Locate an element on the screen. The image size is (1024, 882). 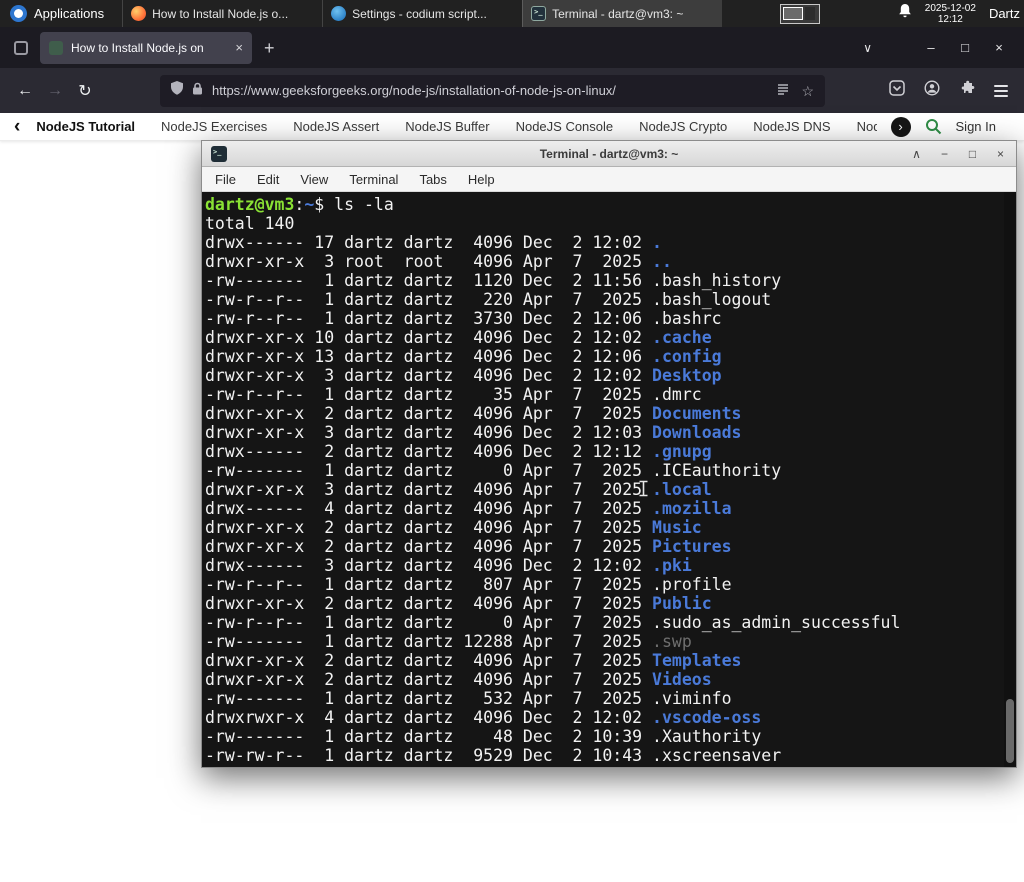
notification-bell-icon is located at coordinates (905, 13).